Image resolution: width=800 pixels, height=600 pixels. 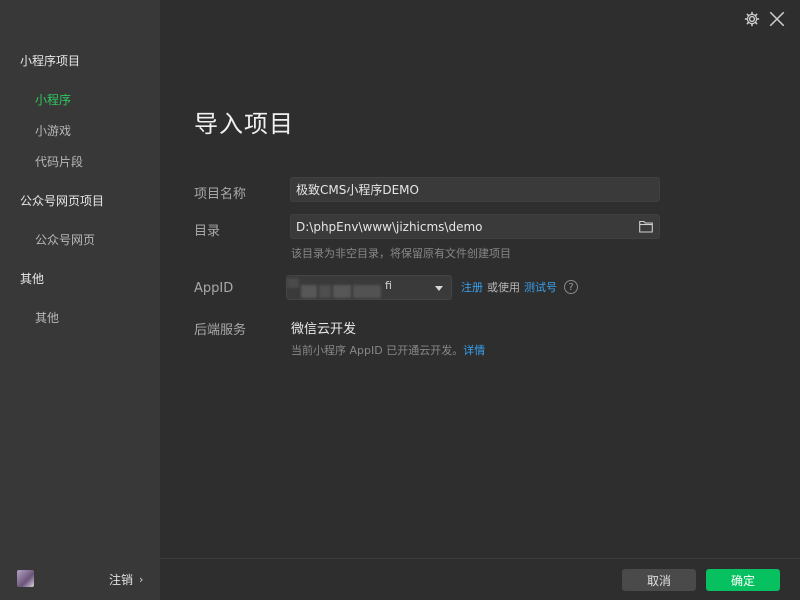 What do you see at coordinates (324, 329) in the screenshot?
I see `backend-value: 微信云开发` at bounding box center [324, 329].